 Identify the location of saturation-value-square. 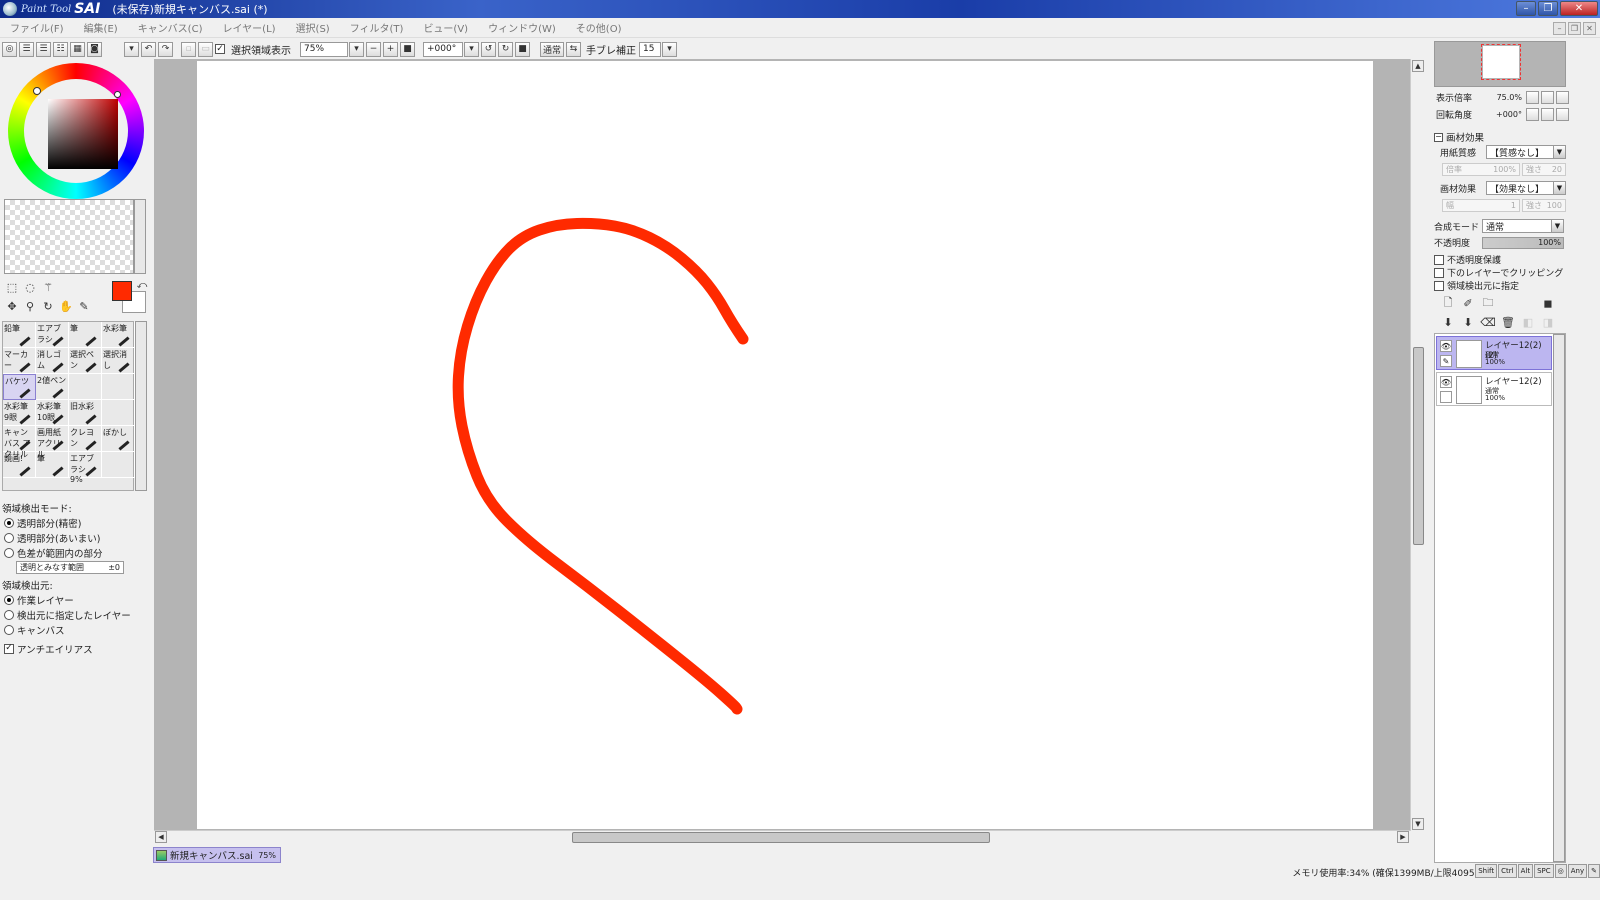
(83, 134).